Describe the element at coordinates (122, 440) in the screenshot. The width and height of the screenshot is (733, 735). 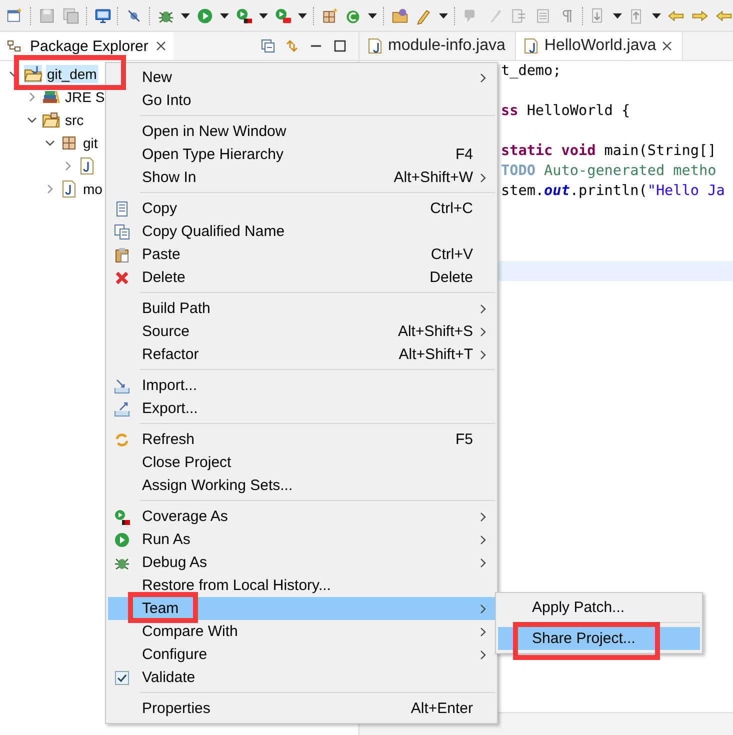
I see `refresh-icon` at that location.